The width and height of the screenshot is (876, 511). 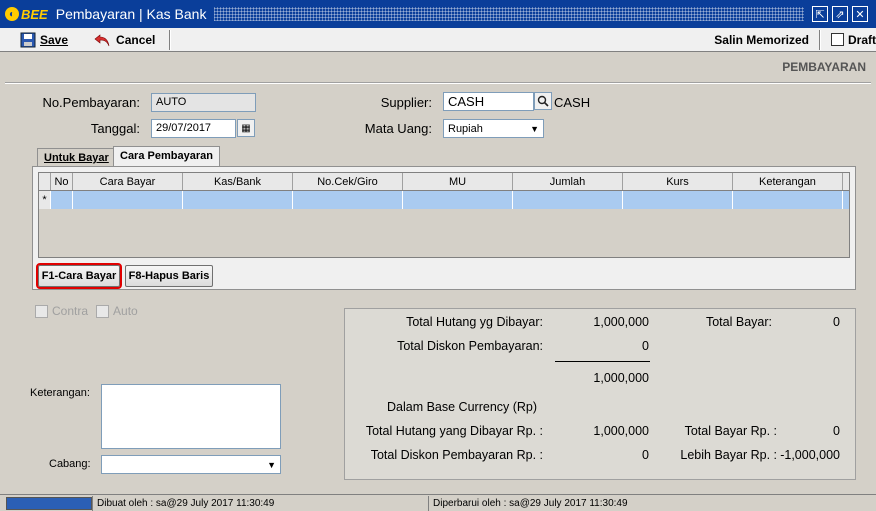 I want to click on total-hutang-rp-label: Total Hutang yang Dibayar Rp. :, so click(x=454, y=431).